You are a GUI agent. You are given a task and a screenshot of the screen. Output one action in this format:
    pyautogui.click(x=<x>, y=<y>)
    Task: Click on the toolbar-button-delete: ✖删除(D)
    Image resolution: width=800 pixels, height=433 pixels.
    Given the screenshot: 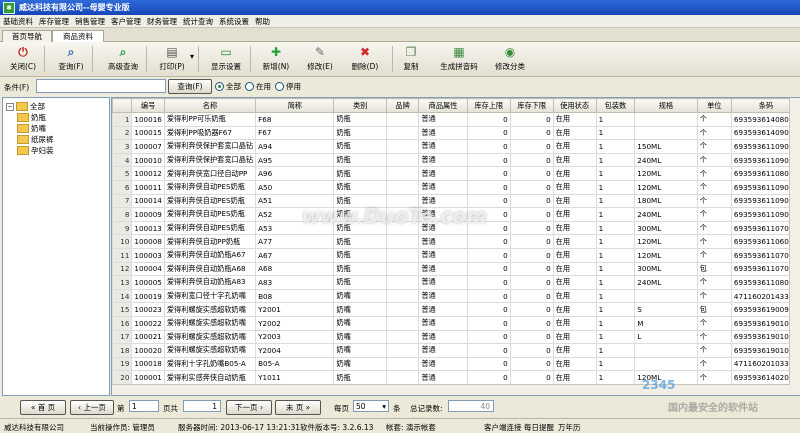 What is the action you would take?
    pyautogui.click(x=365, y=60)
    